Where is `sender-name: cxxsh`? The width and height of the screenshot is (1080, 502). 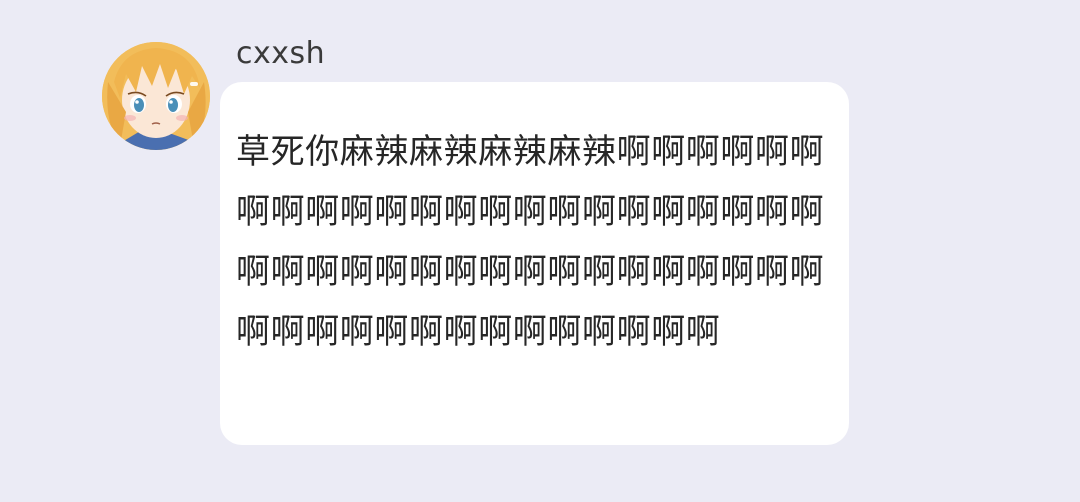
sender-name: cxxsh is located at coordinates (281, 53).